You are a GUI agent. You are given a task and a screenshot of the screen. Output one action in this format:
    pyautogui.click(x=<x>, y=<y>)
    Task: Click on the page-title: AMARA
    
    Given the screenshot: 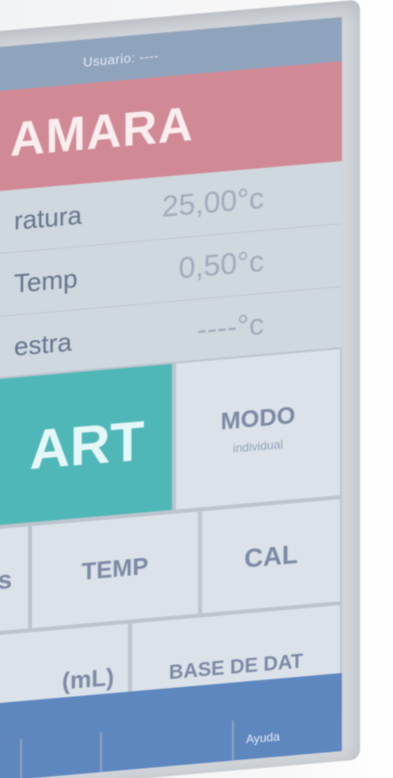 What is the action you would take?
    pyautogui.click(x=102, y=132)
    